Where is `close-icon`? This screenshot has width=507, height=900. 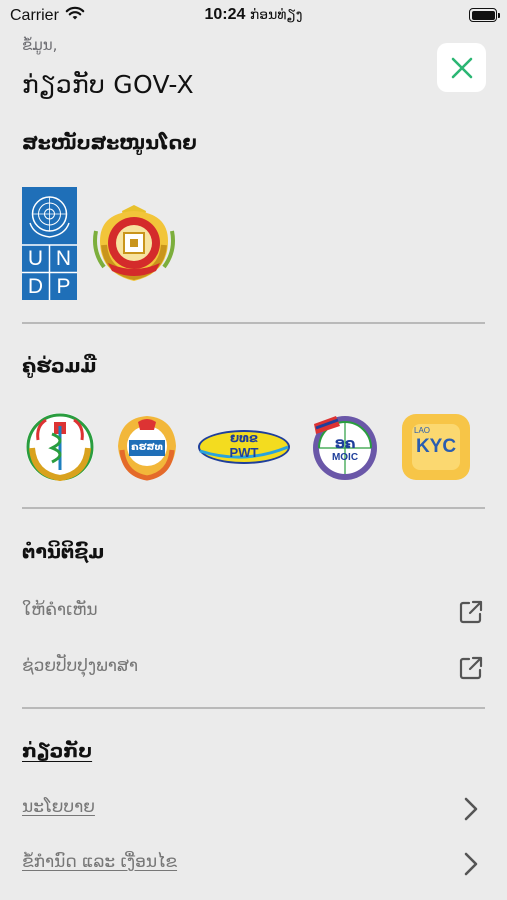
close-icon is located at coordinates (461, 67).